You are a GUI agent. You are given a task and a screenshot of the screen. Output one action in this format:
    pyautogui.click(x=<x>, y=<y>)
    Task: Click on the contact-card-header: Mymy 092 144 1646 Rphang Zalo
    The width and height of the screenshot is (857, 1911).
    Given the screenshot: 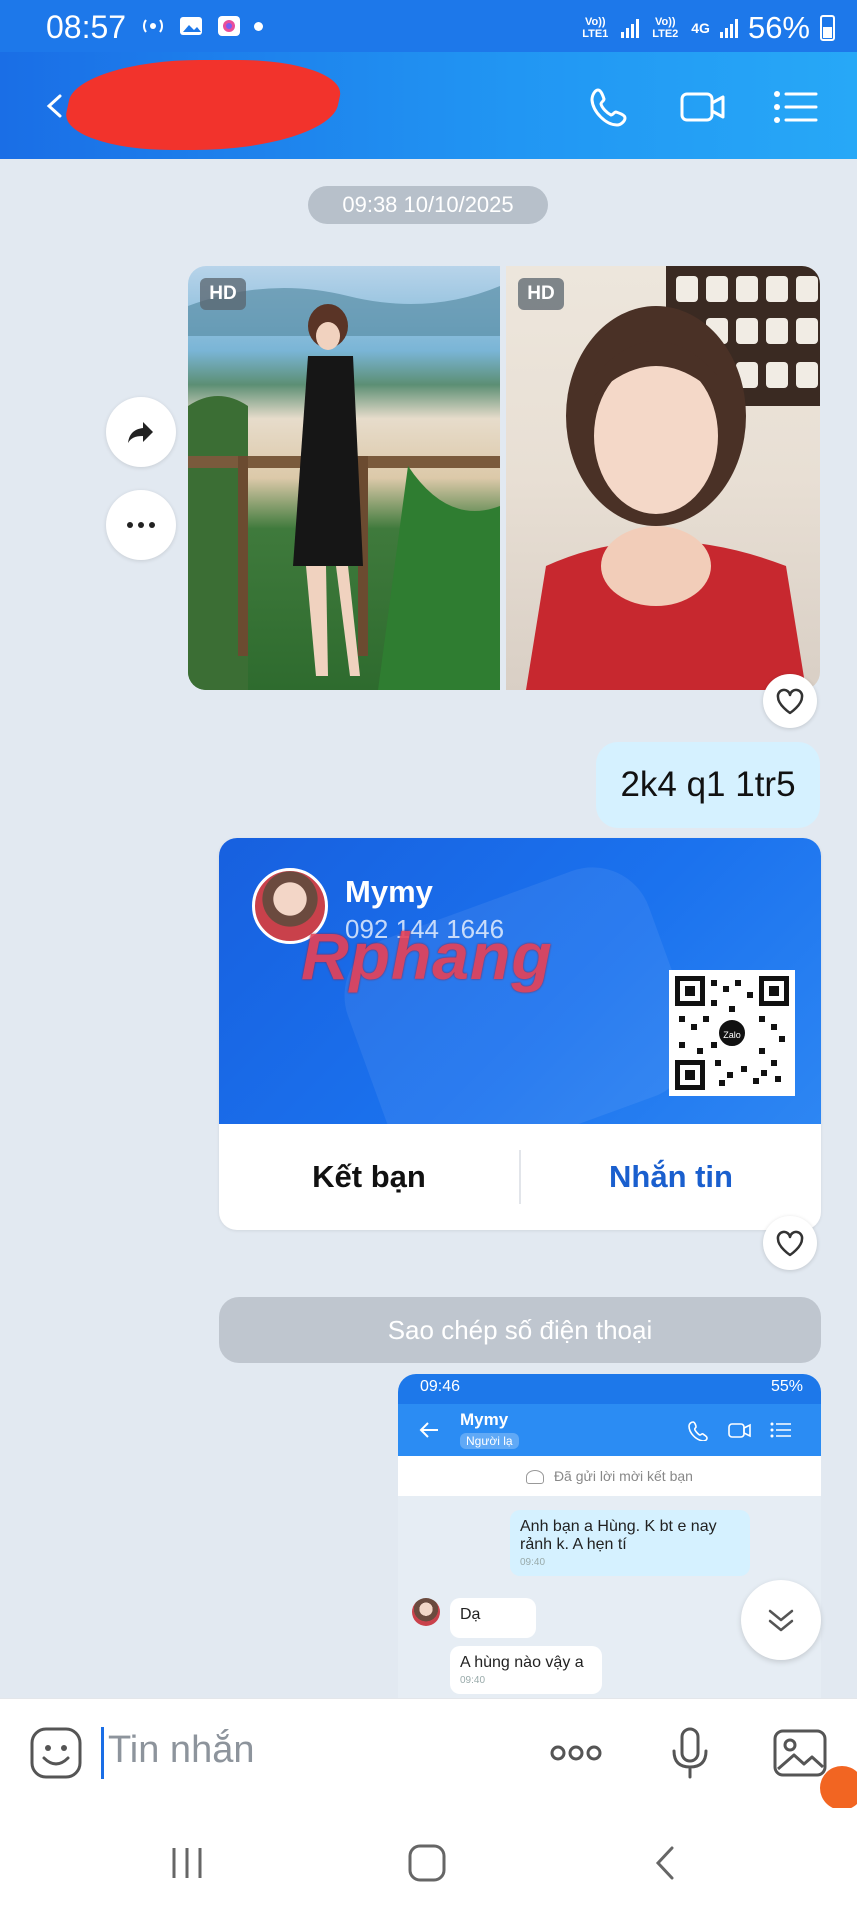 What is the action you would take?
    pyautogui.click(x=520, y=1012)
    